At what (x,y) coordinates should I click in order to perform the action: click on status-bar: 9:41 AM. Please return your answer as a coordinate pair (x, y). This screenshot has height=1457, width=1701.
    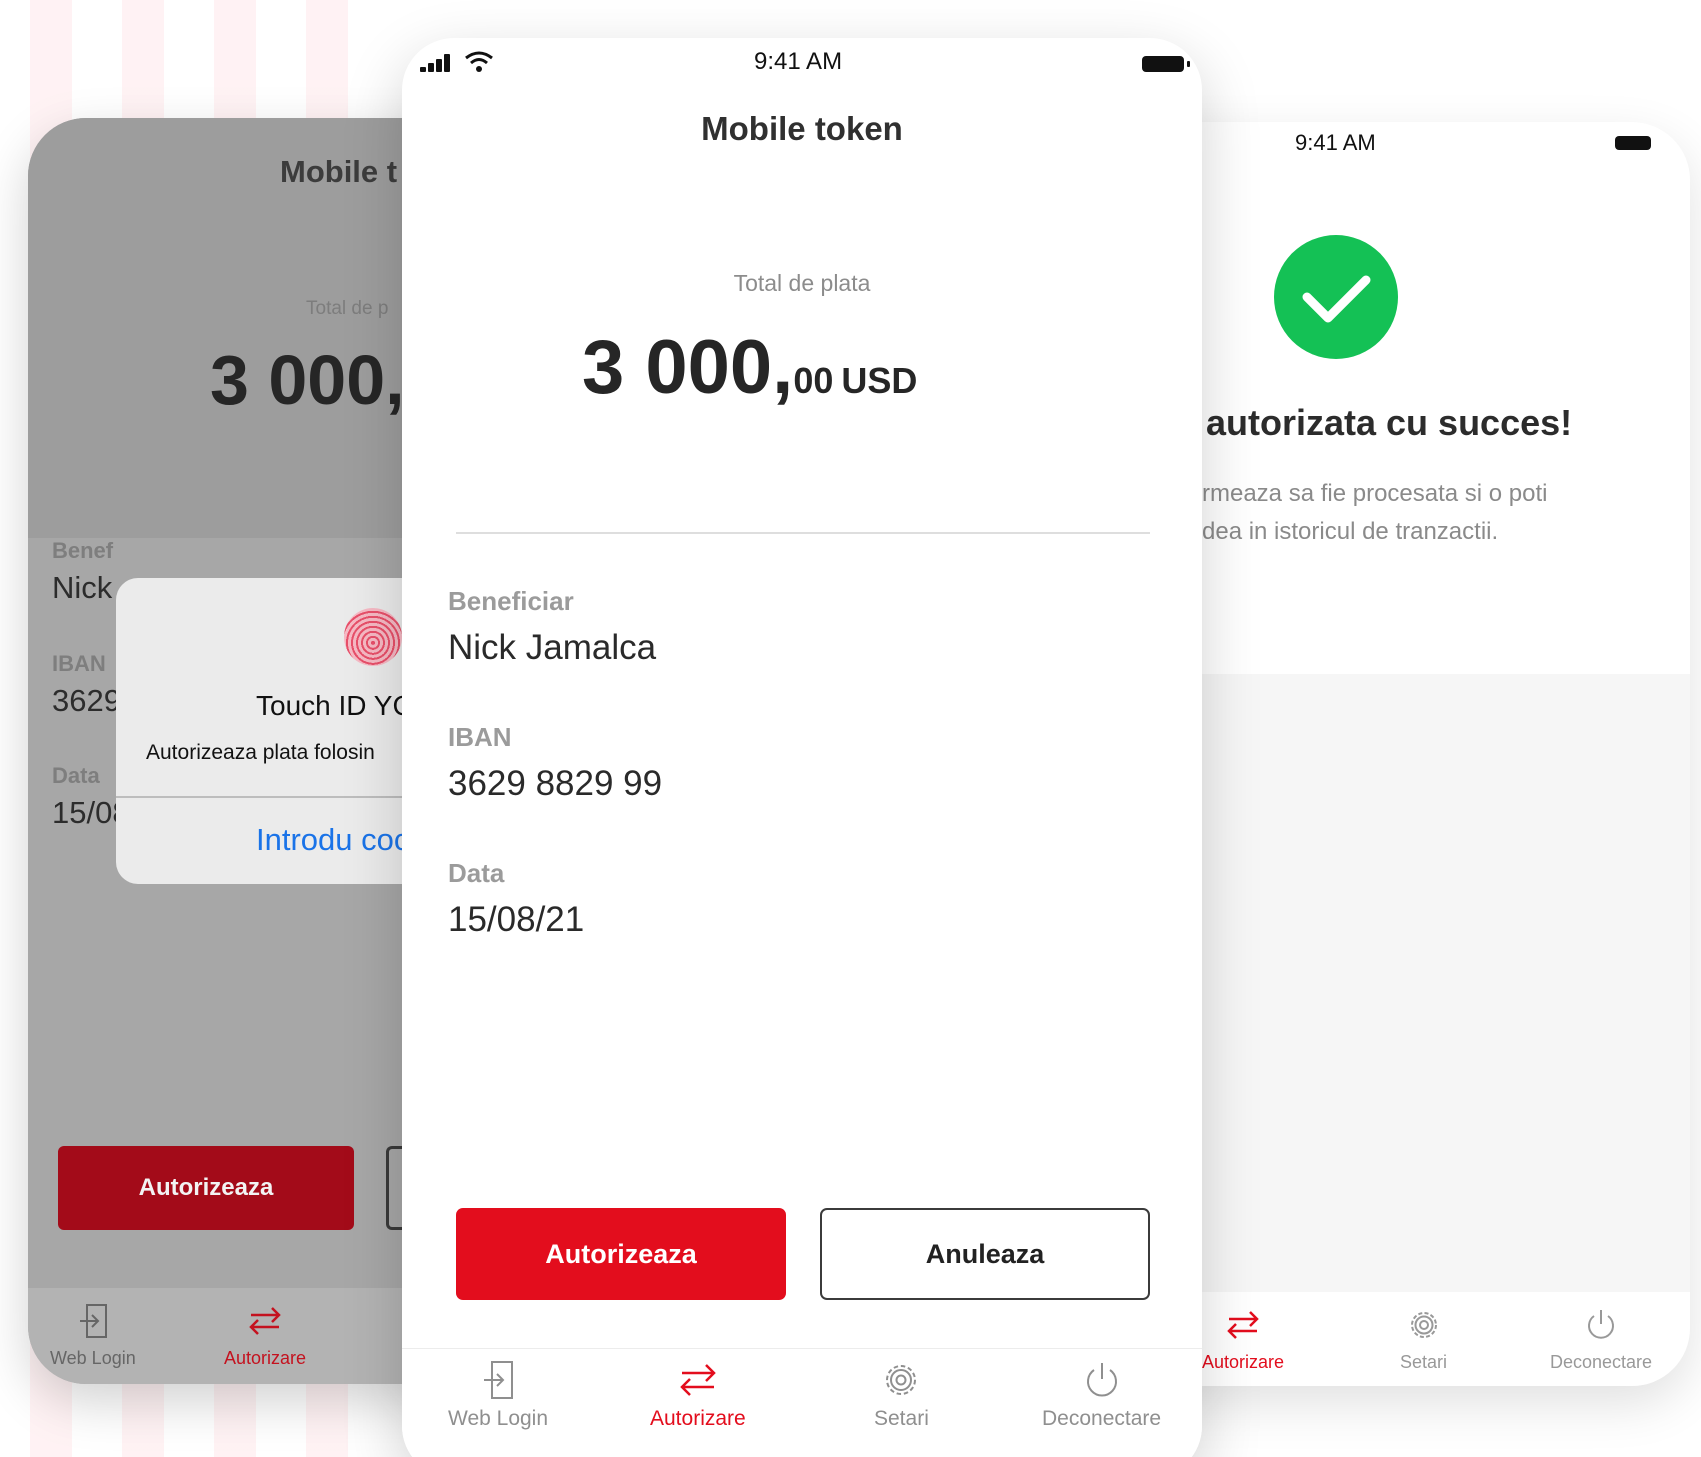
    Looking at the image, I should click on (802, 63).